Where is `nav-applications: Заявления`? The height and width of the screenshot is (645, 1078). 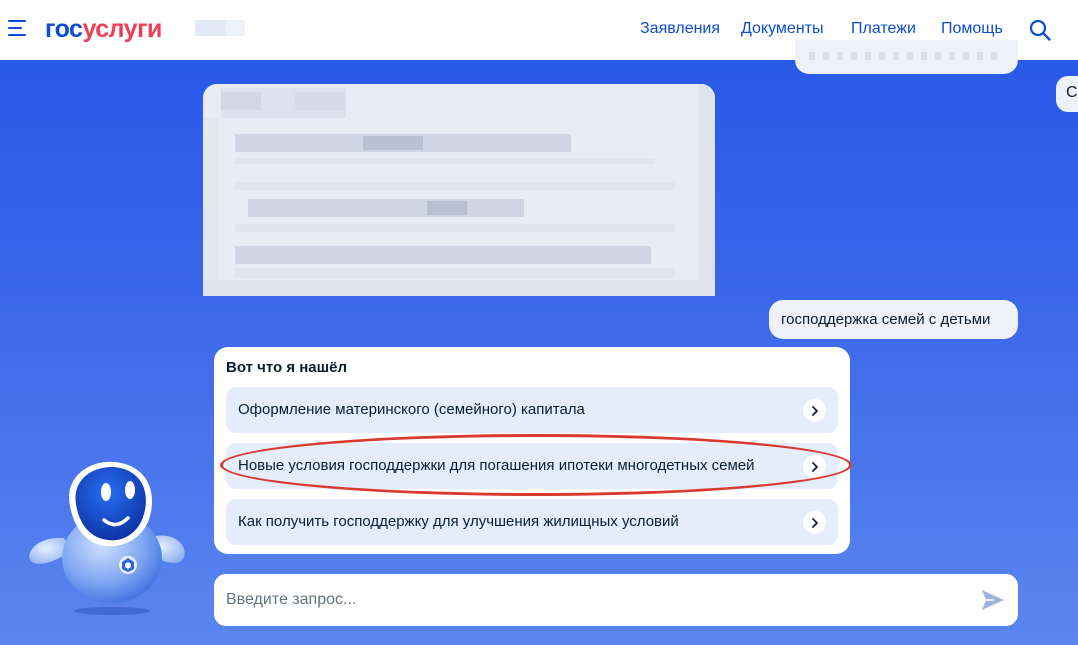 nav-applications: Заявления is located at coordinates (680, 29).